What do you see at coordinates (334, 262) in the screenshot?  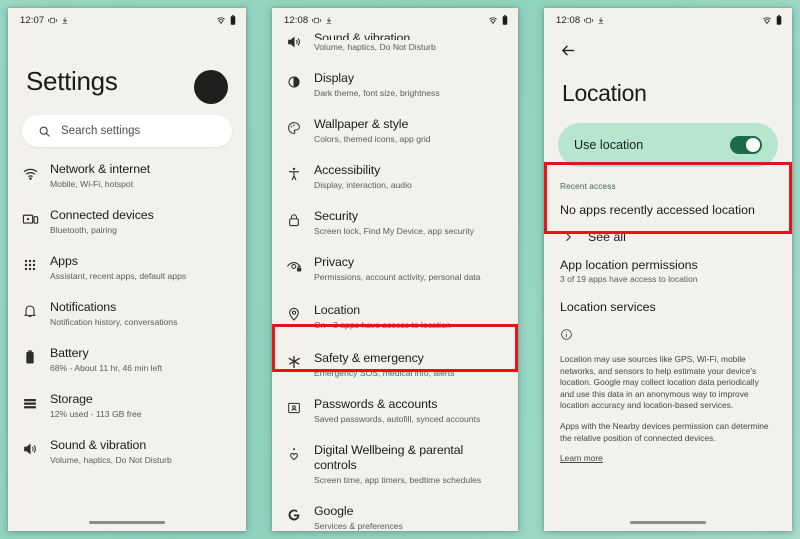 I see `settings-item-title: Privacy` at bounding box center [334, 262].